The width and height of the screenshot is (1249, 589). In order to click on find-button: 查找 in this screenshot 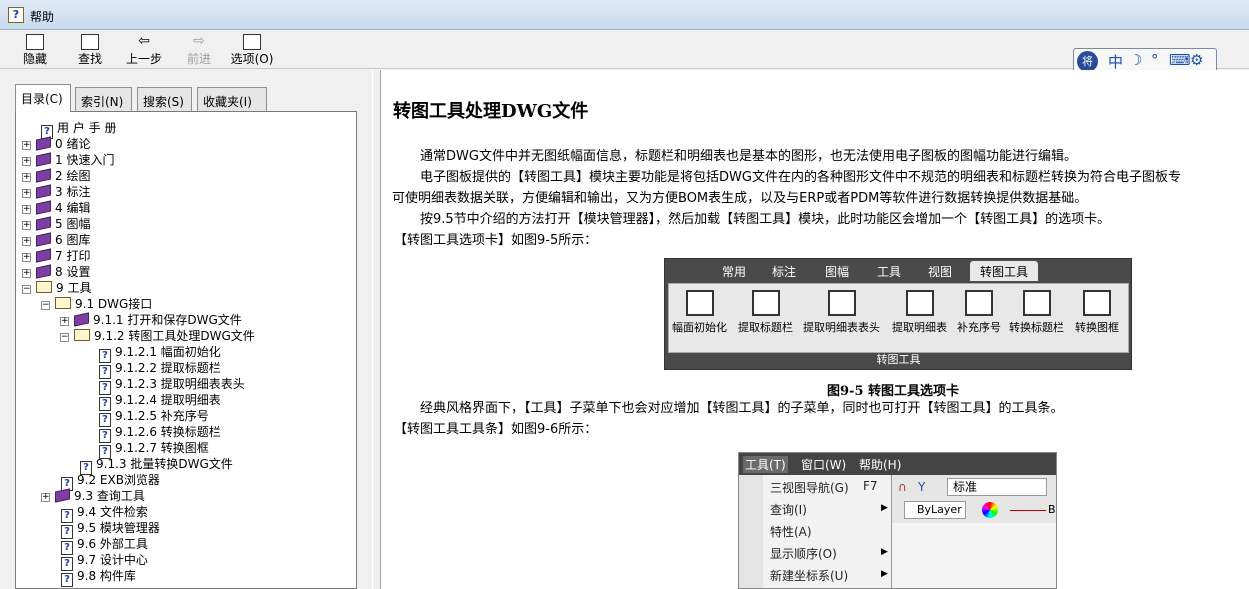, I will do `click(90, 50)`.